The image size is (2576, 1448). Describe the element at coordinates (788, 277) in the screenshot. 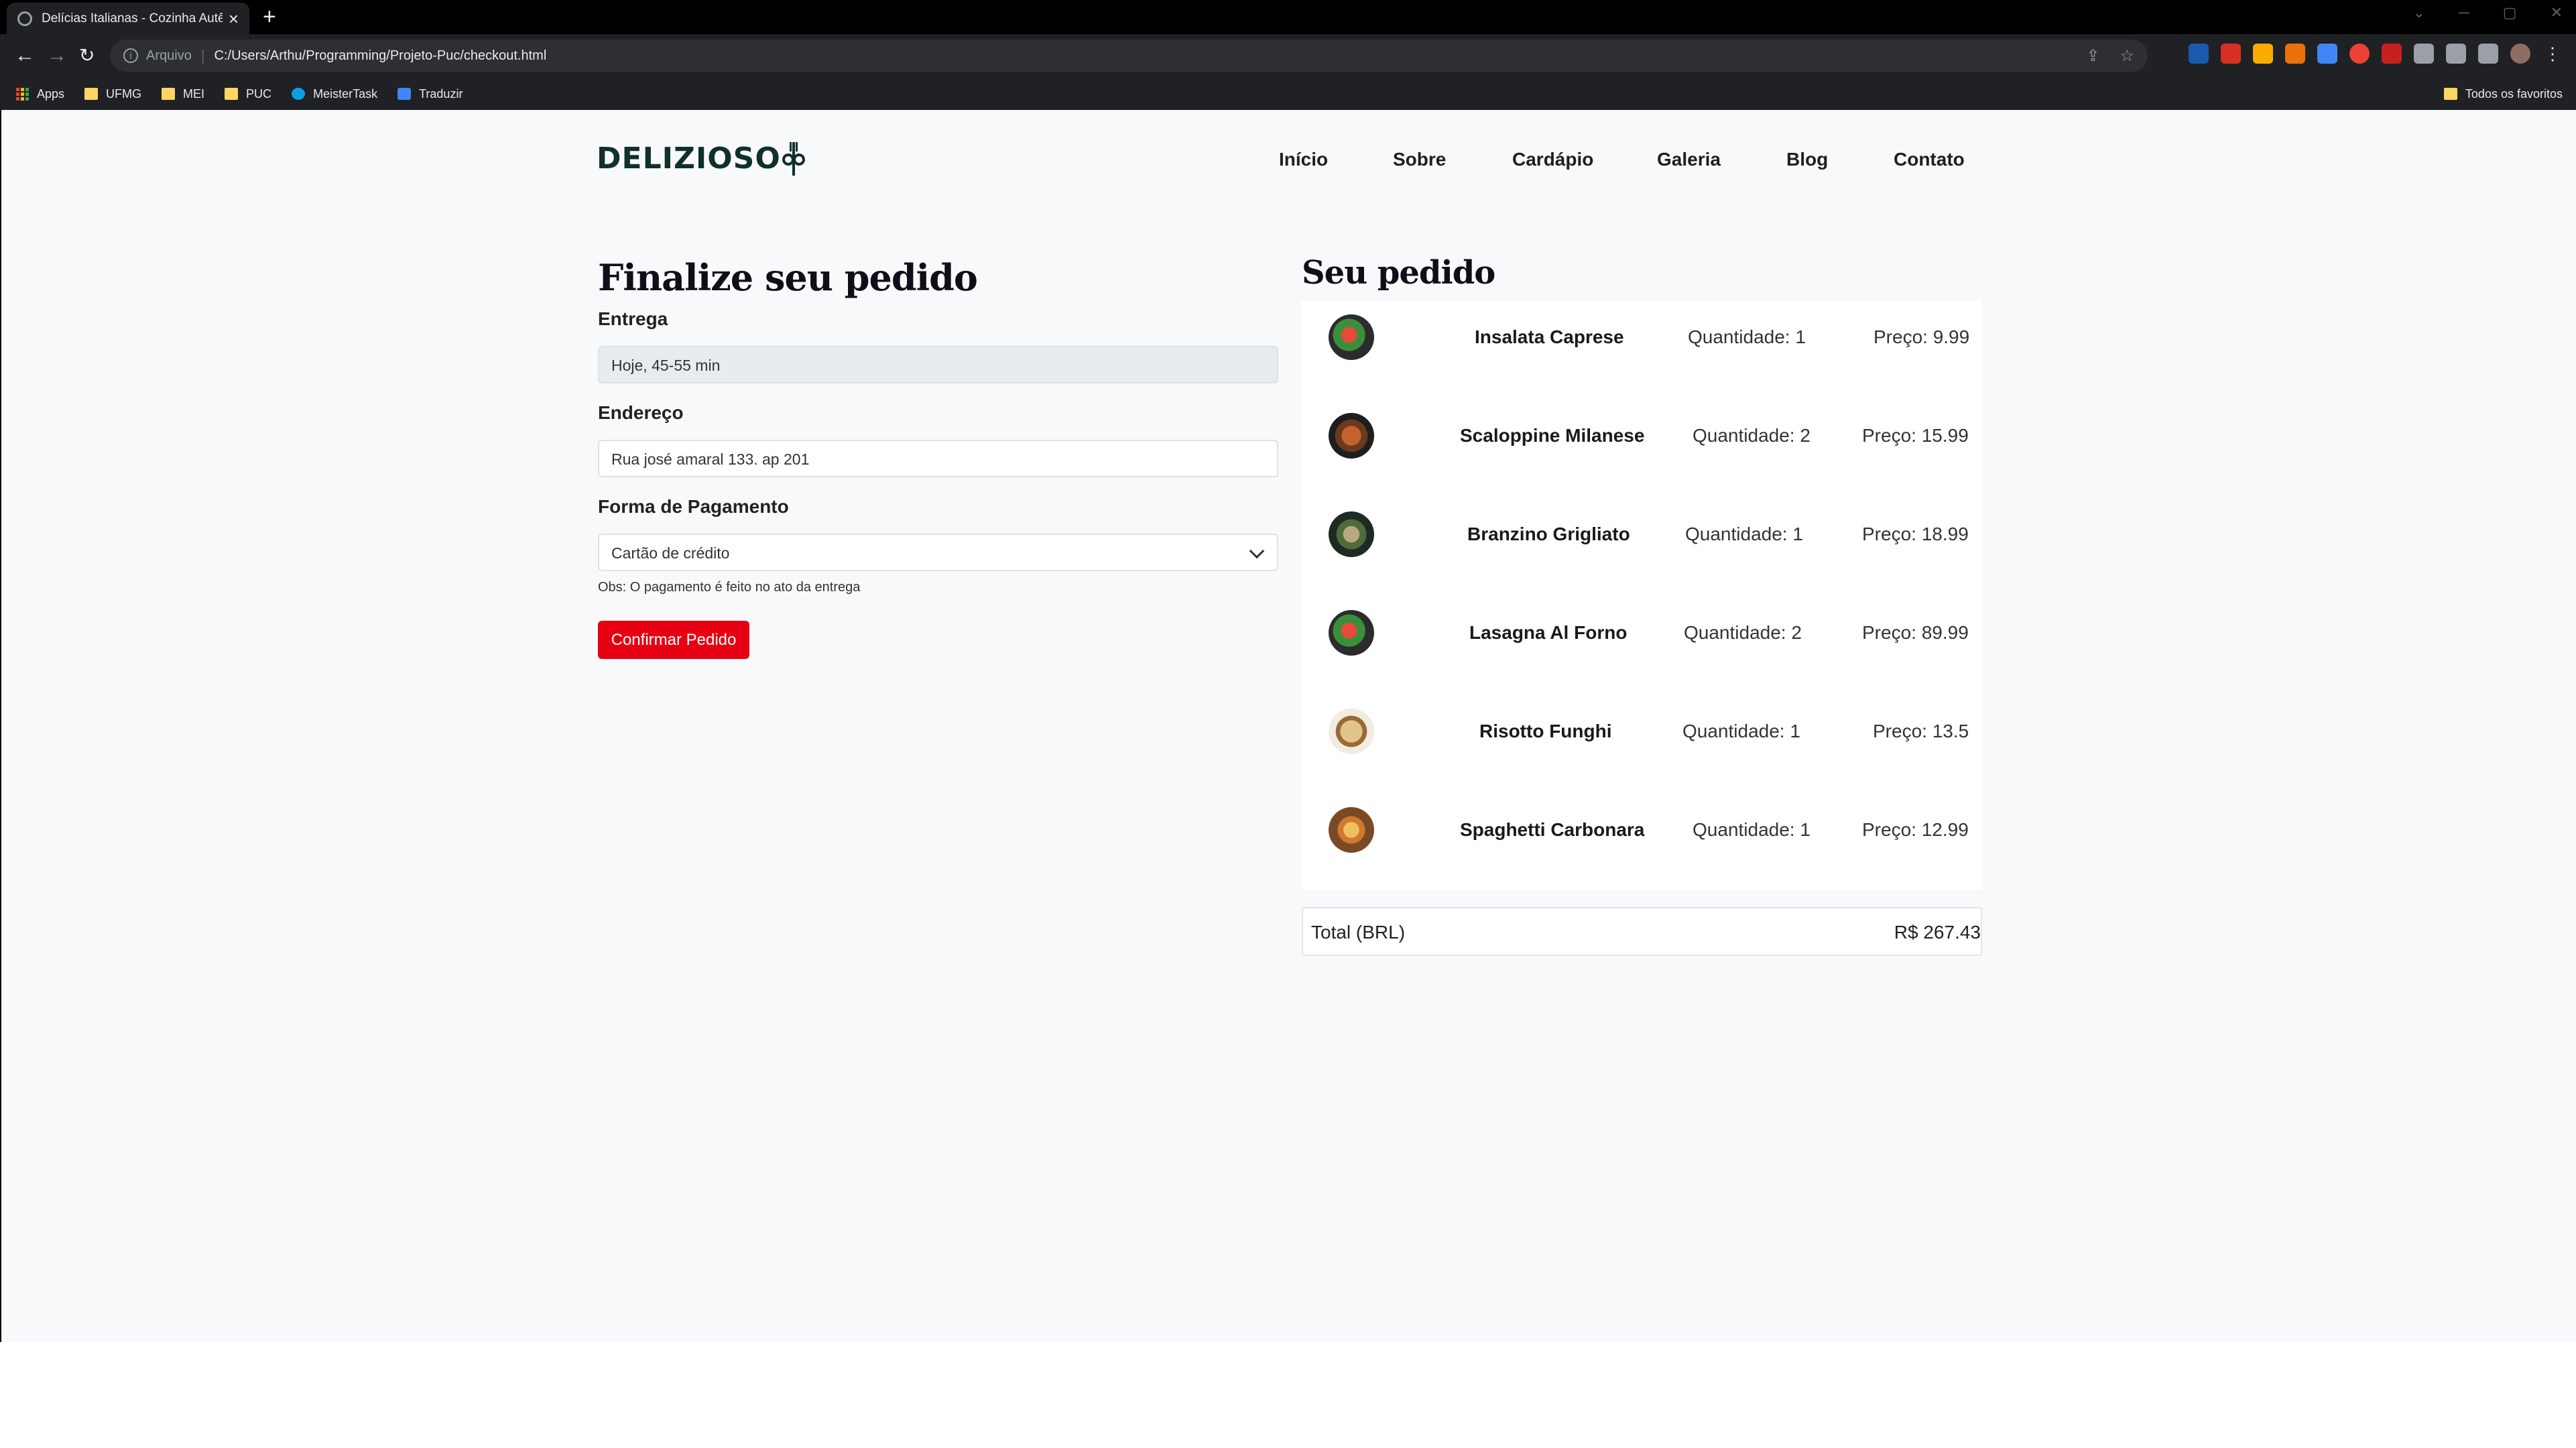

I see `checkout-title: Finalize seu pedido` at that location.